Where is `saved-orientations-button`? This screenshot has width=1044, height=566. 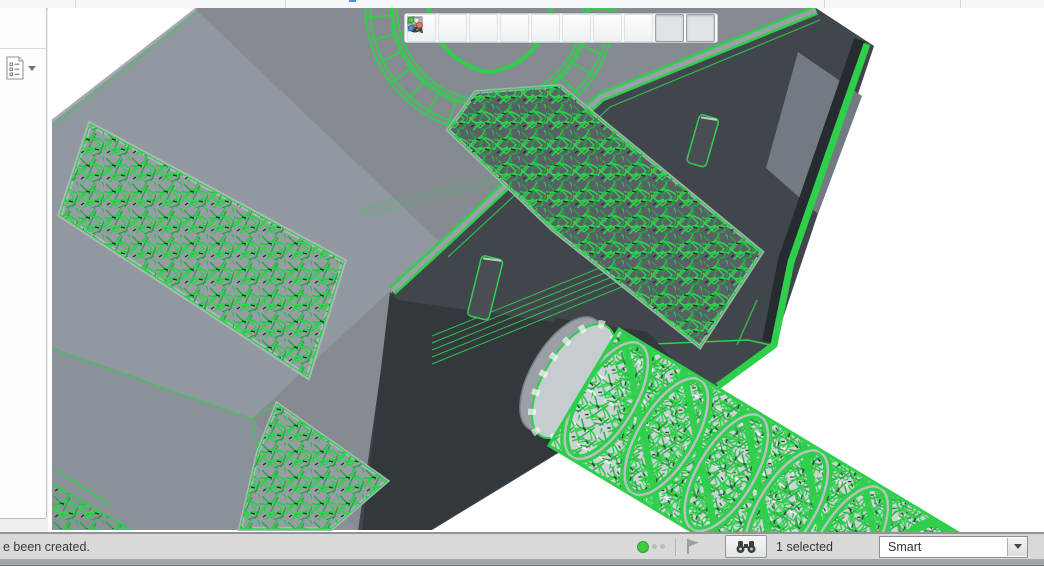
saved-orientations-button is located at coordinates (499, 28).